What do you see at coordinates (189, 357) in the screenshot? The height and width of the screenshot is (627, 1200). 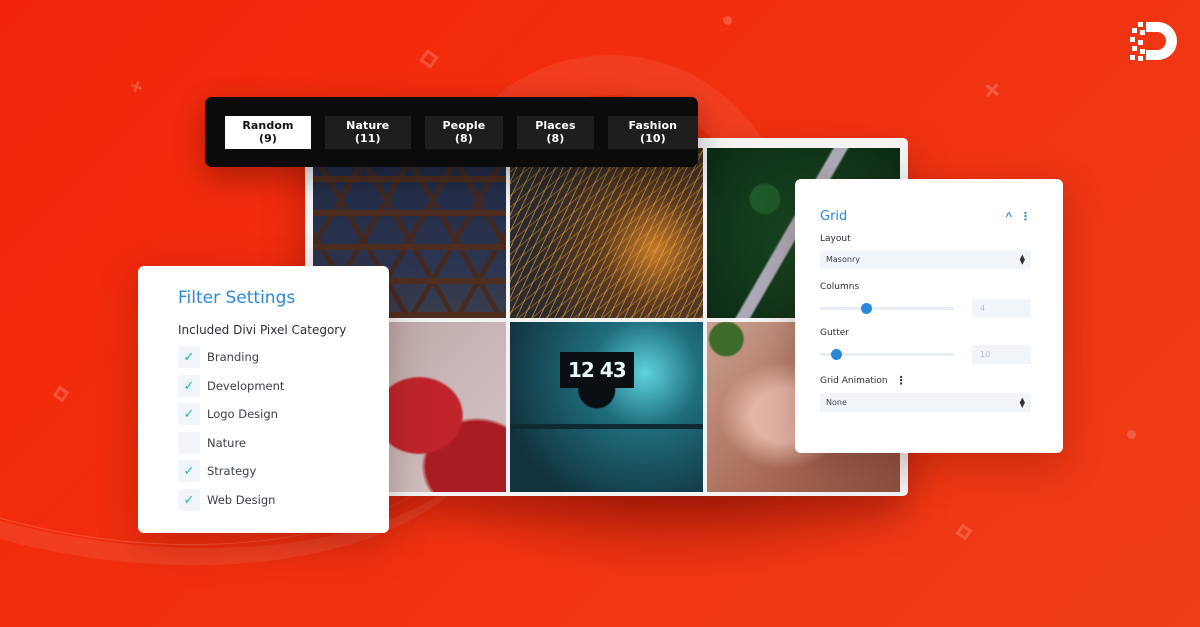 I see `checkbox-branding: ✓` at bounding box center [189, 357].